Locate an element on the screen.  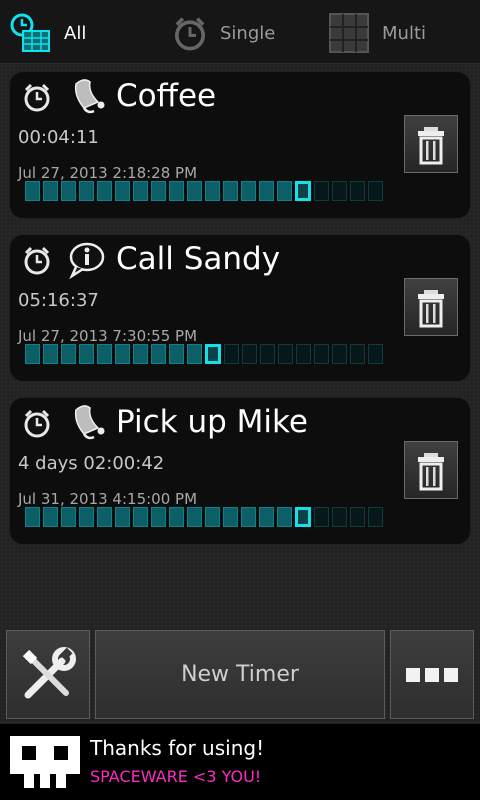
ad-banner: Thanks for using! SPACEWARE <3 YOU! is located at coordinates (240, 762).